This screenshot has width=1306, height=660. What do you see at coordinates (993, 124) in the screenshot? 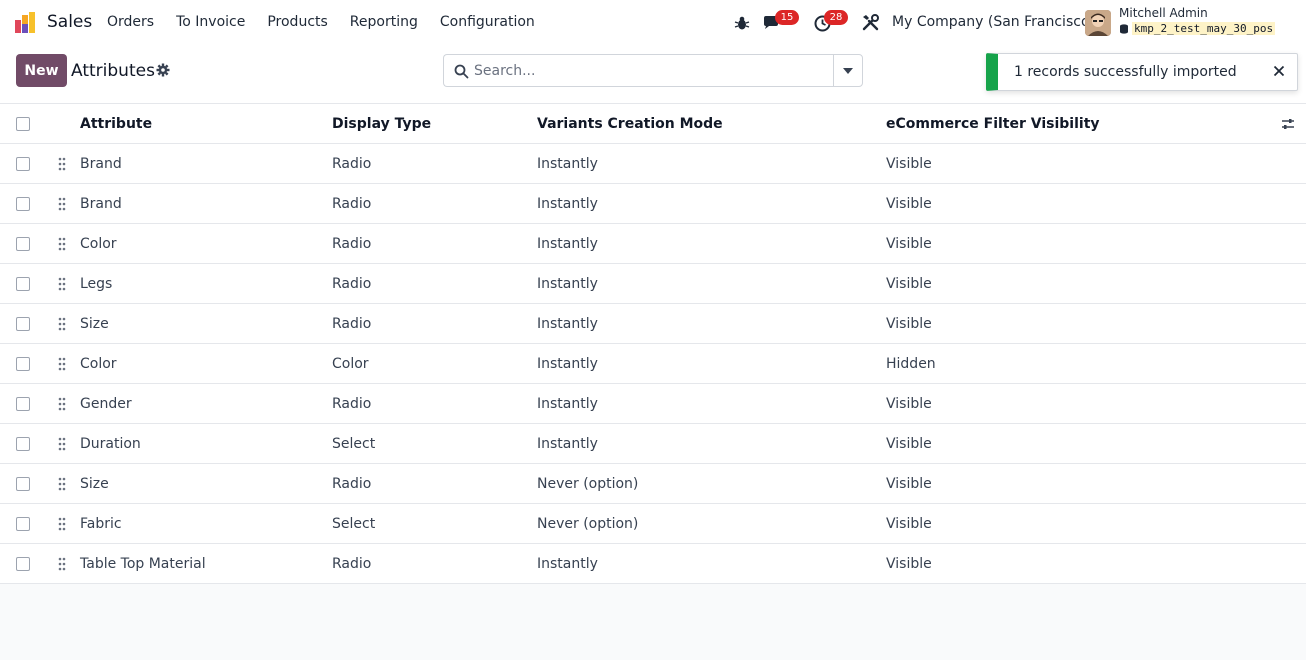
I see `column-header-ecommerce-filter-visibility: eCommerce Filter Visibility` at bounding box center [993, 124].